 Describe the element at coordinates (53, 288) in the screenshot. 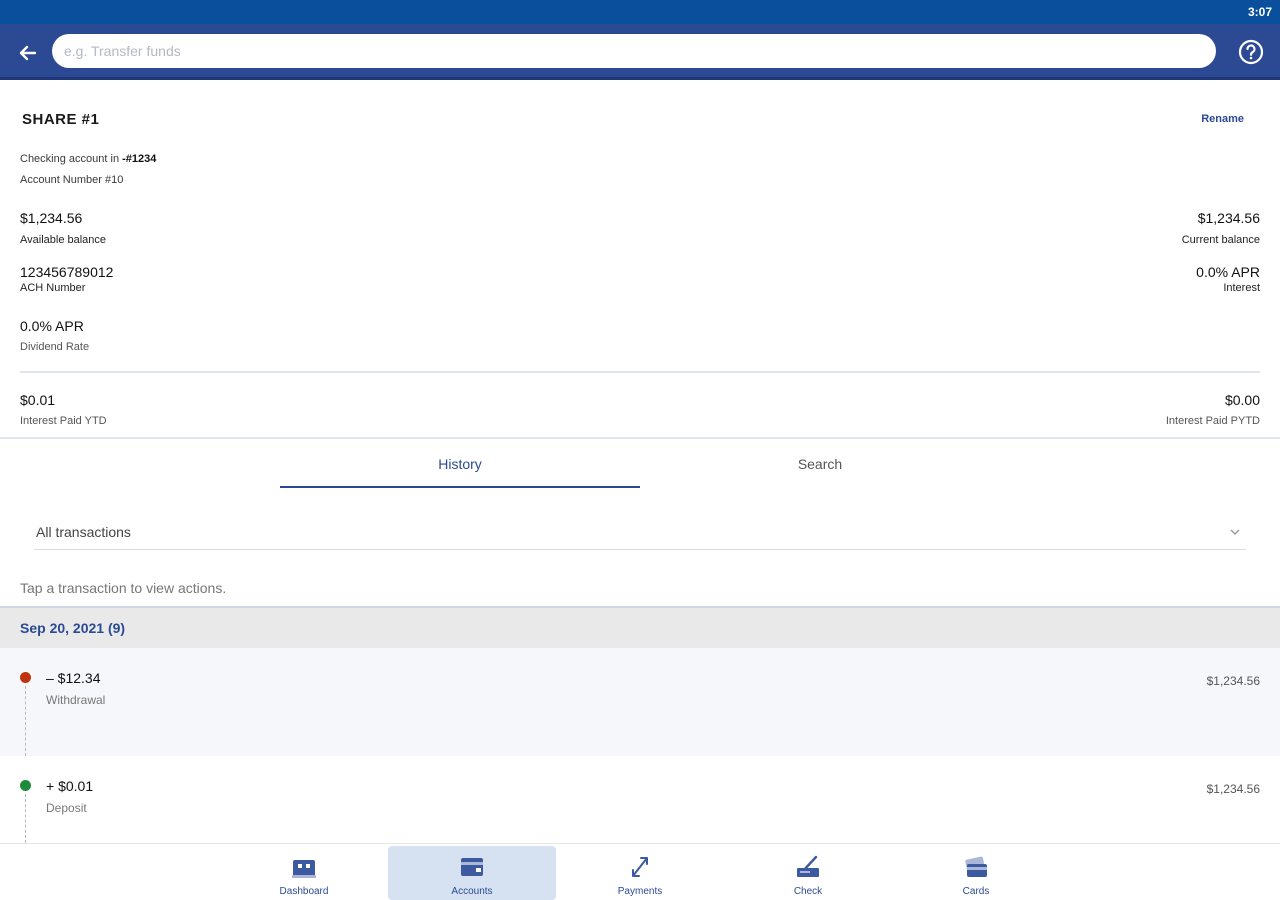

I see `ach-number-label: ACH Number` at that location.